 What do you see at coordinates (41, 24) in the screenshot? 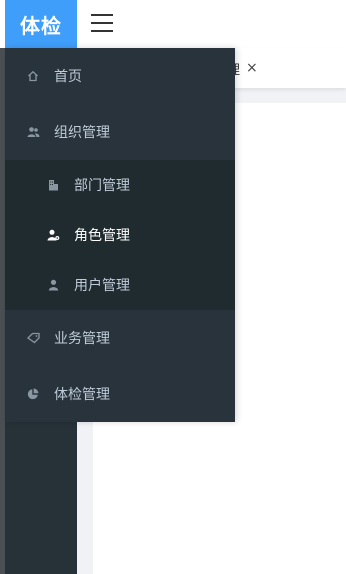
I see `app-logo: 体检` at bounding box center [41, 24].